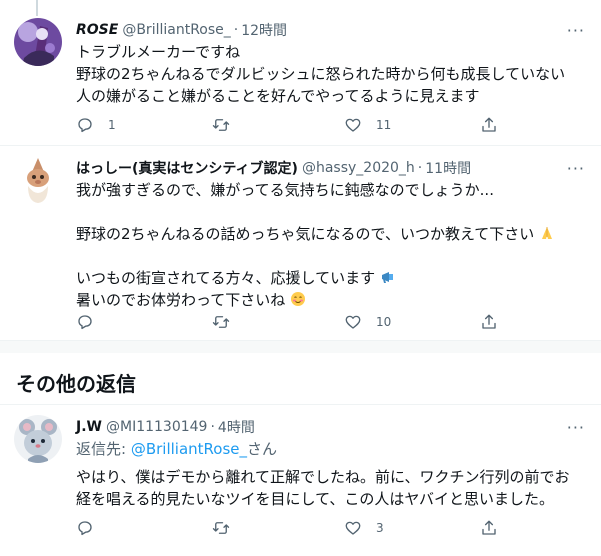 This screenshot has width=601, height=556. What do you see at coordinates (76, 384) in the screenshot?
I see `section-title: その他の返信` at bounding box center [76, 384].